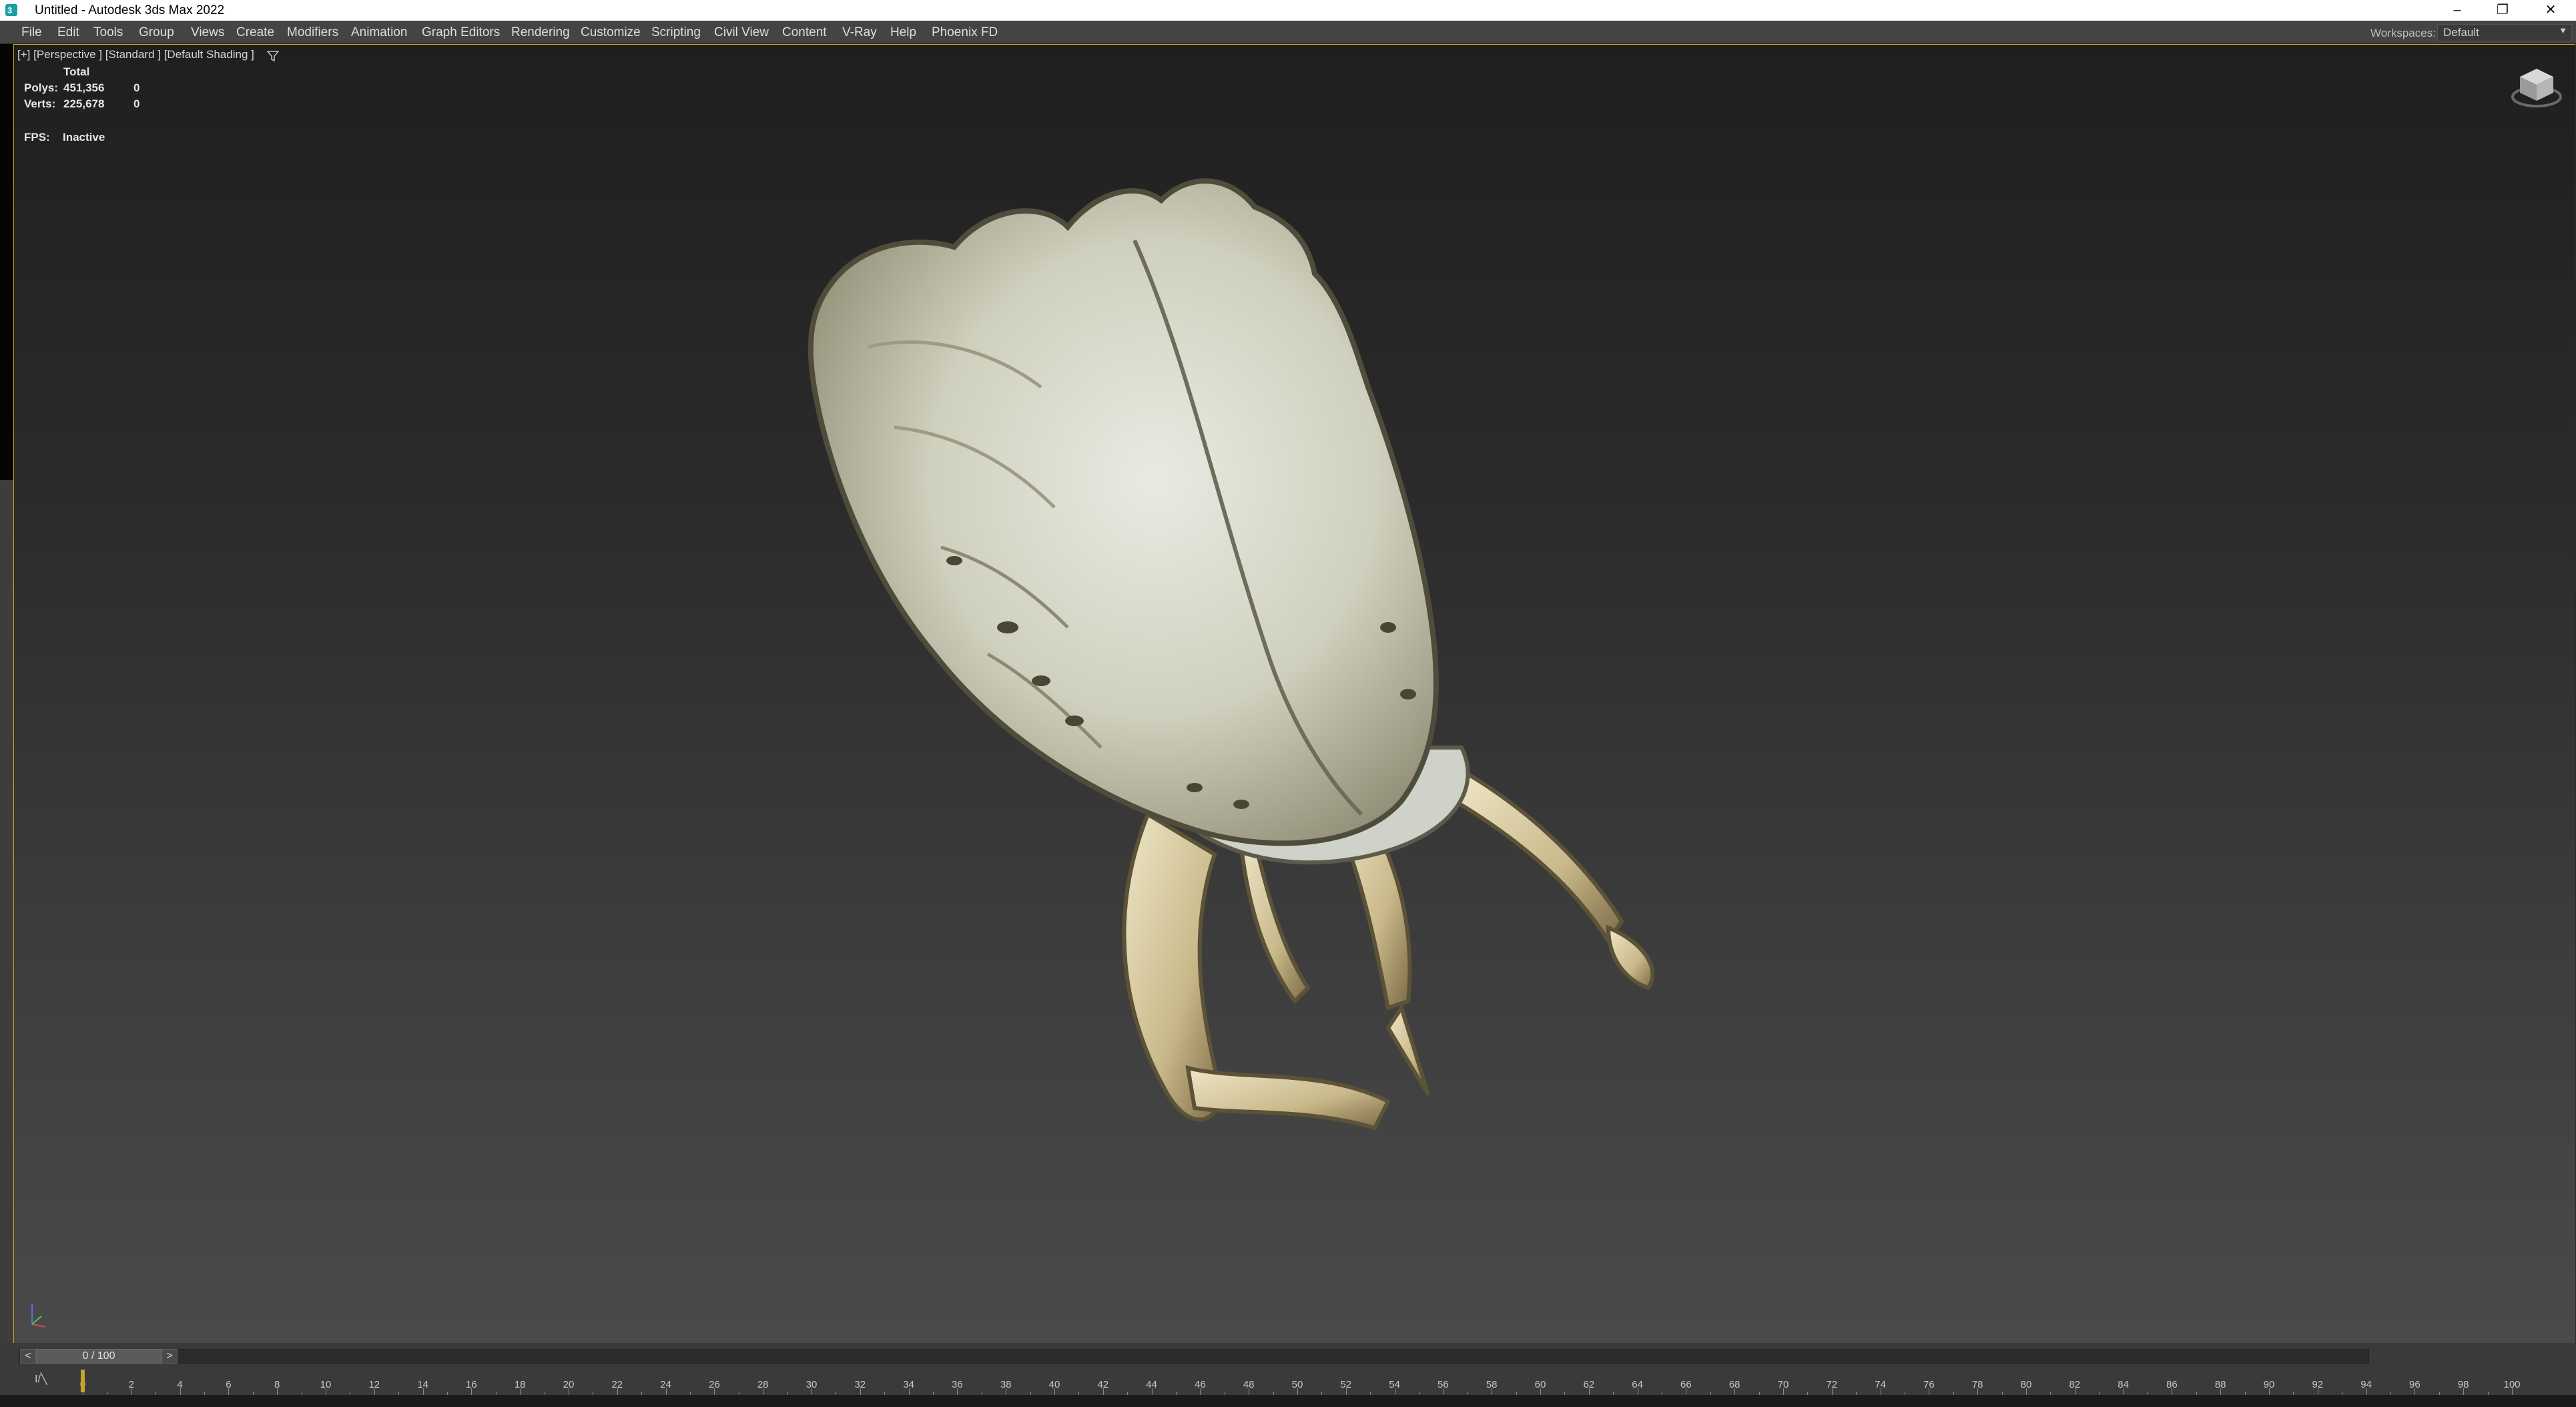 The height and width of the screenshot is (1407, 2576). Describe the element at coordinates (1394, 1384) in the screenshot. I see `track-tick-label: 54` at that location.